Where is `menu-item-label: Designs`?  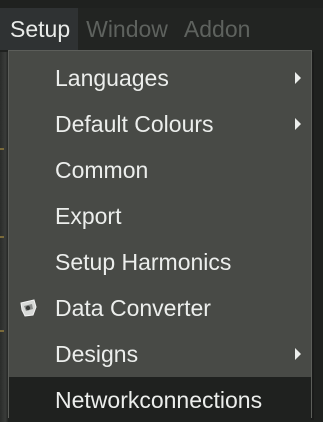
menu-item-label: Designs is located at coordinates (97, 353).